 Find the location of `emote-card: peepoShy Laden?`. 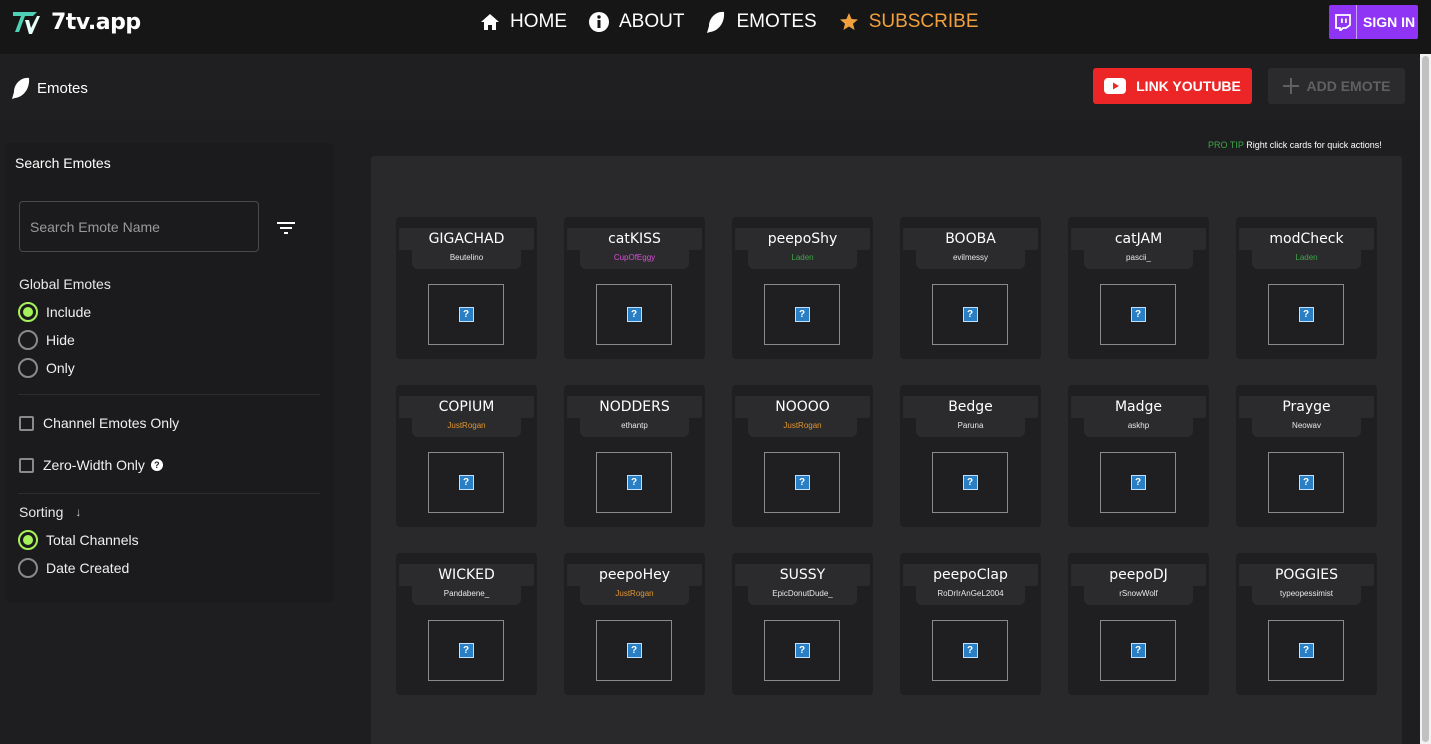

emote-card: peepoShy Laden? is located at coordinates (802, 288).